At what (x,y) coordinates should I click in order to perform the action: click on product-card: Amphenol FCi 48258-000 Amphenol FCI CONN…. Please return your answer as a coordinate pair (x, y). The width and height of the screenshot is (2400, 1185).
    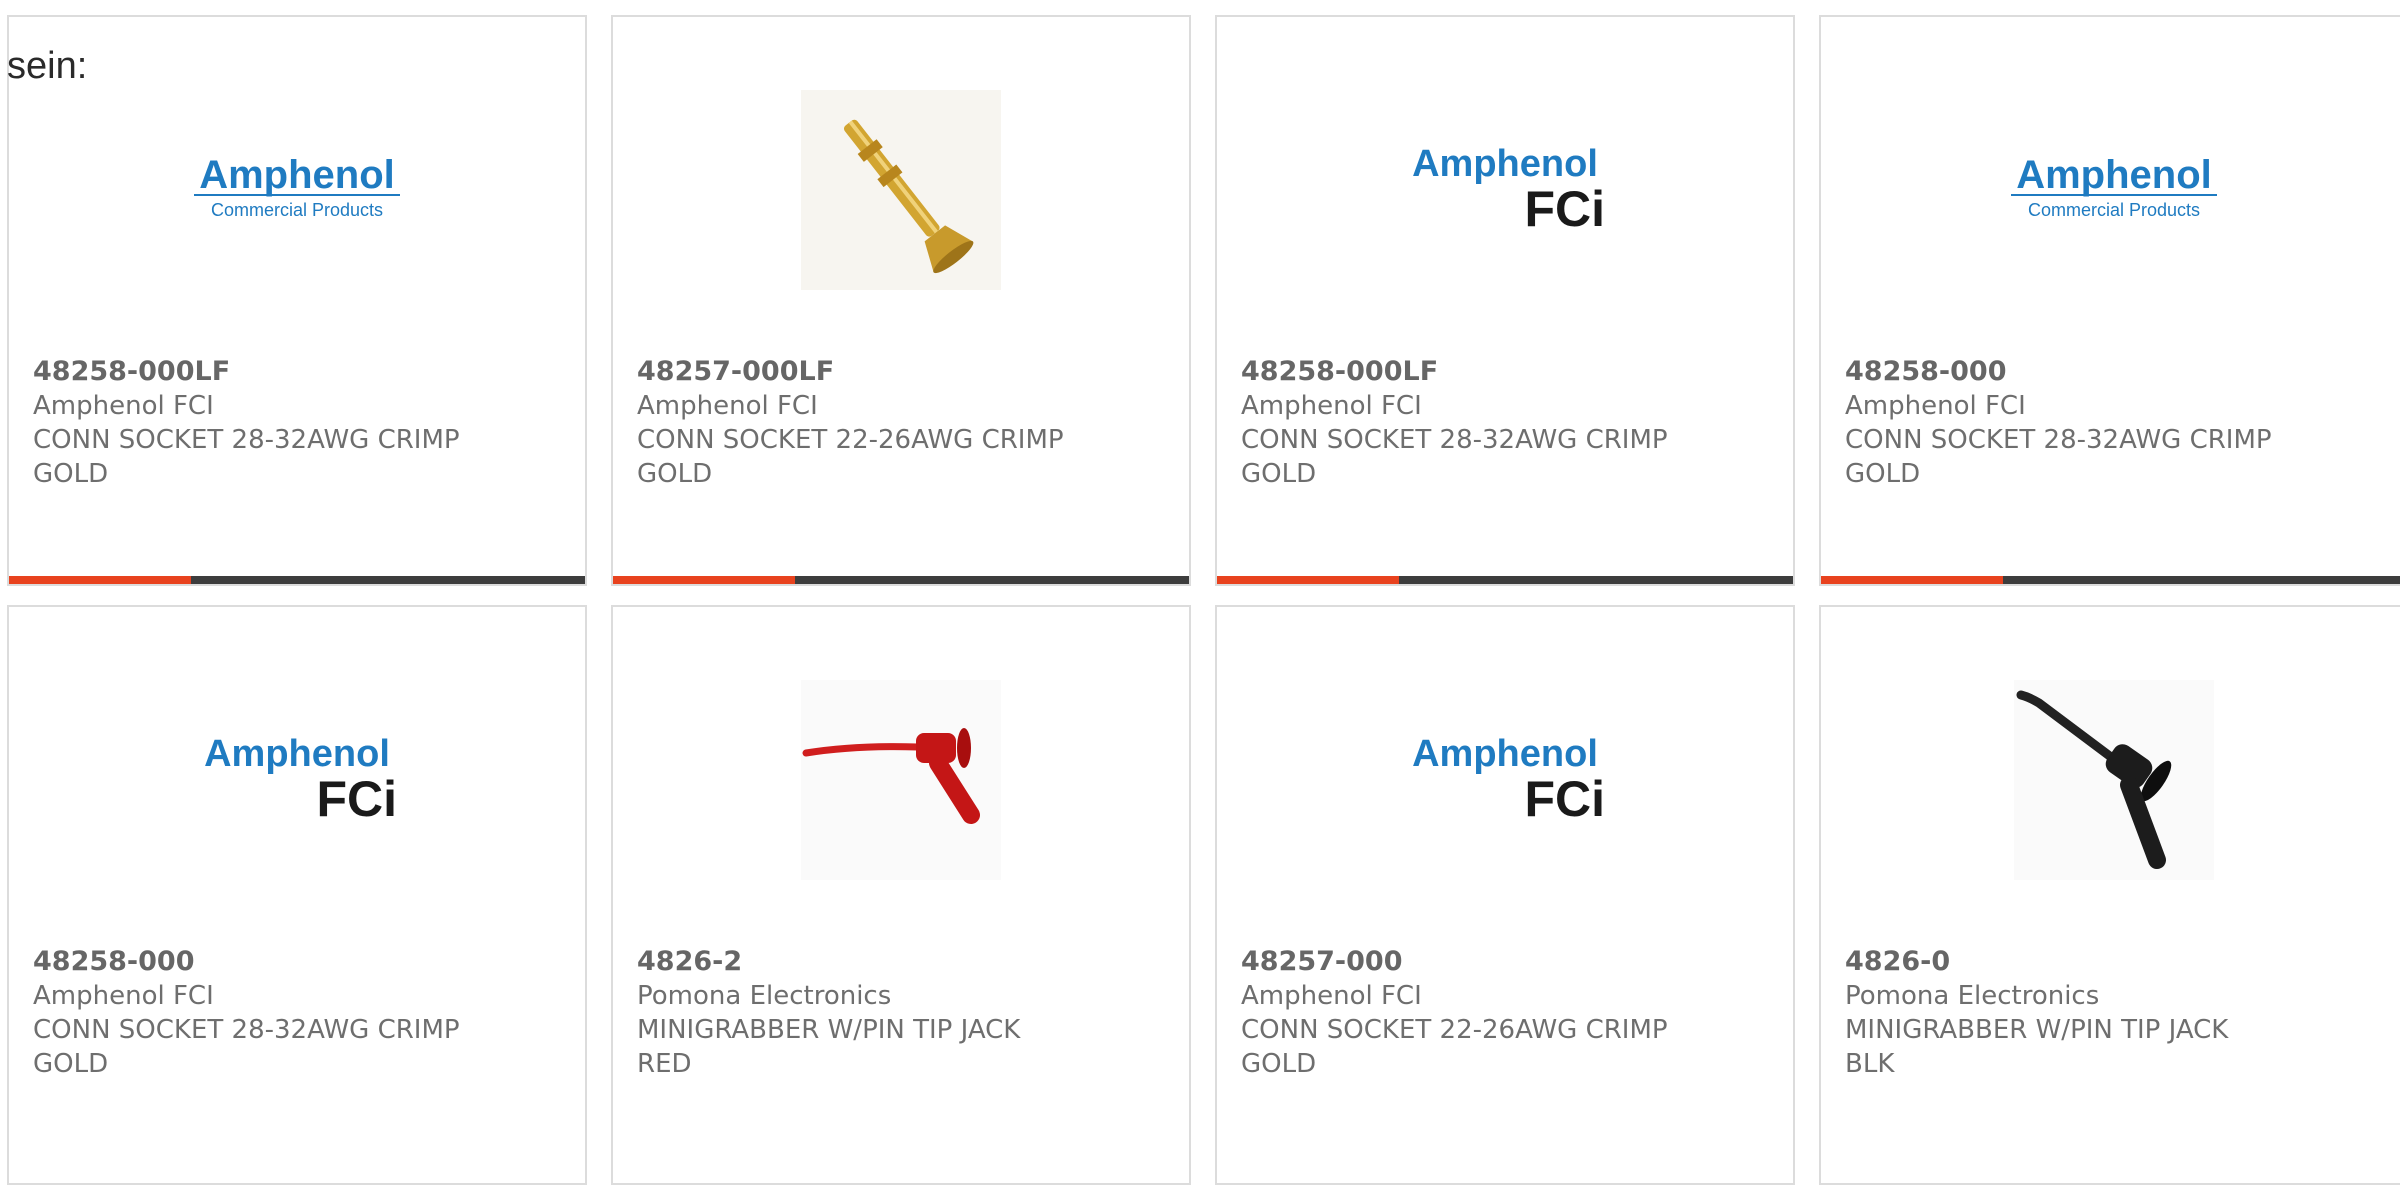
    Looking at the image, I should click on (297, 895).